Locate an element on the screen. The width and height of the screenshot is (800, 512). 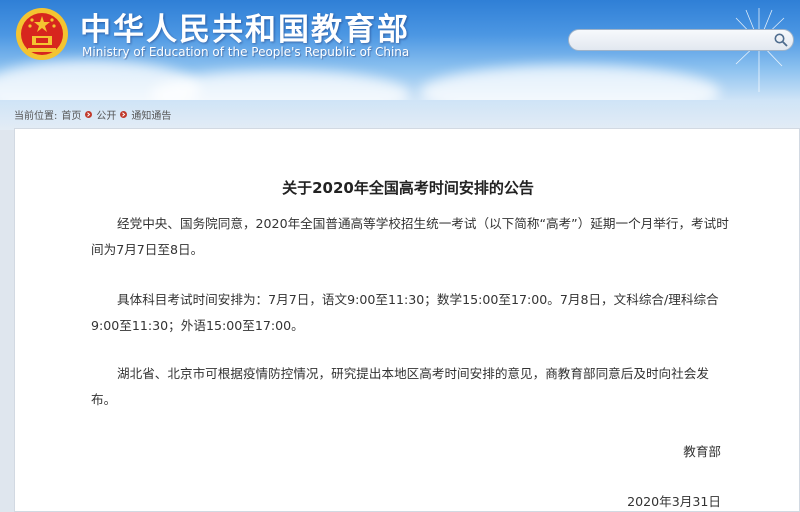
national-emblem-icon is located at coordinates (42, 34).